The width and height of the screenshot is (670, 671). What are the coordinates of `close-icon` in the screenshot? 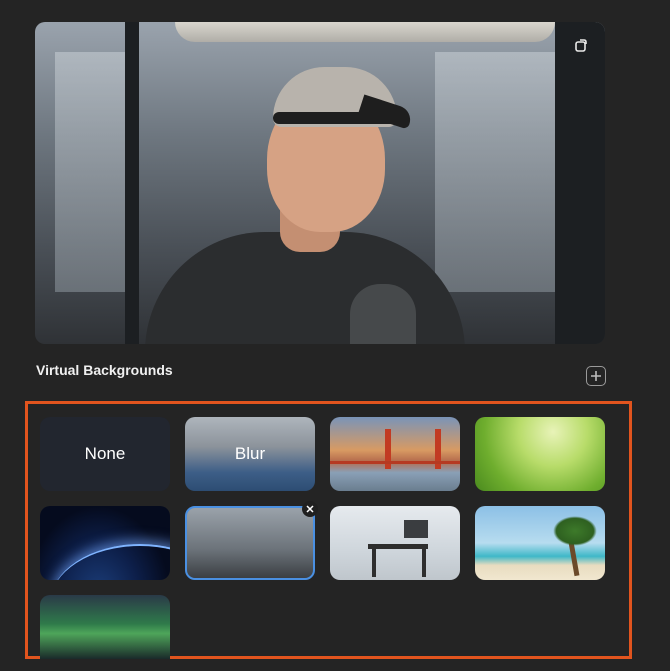 It's located at (310, 509).